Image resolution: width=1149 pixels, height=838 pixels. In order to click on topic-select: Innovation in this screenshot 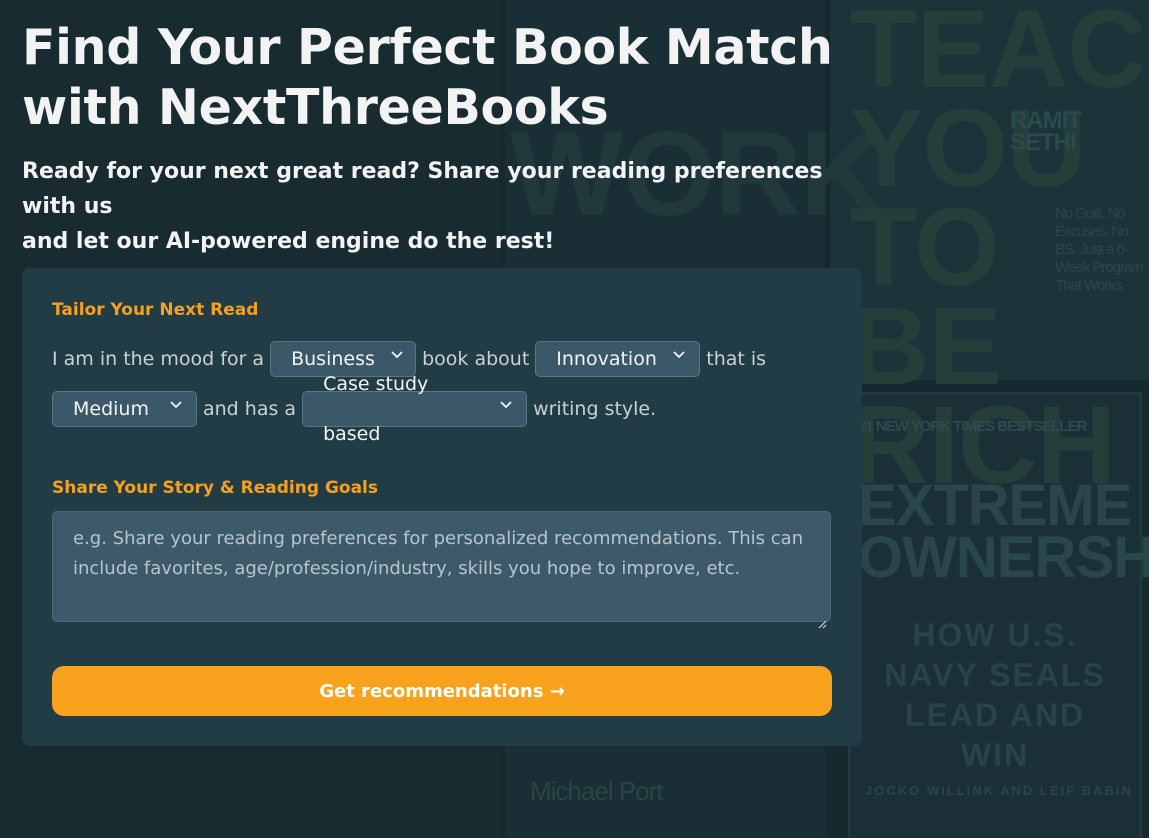, I will do `click(618, 359)`.